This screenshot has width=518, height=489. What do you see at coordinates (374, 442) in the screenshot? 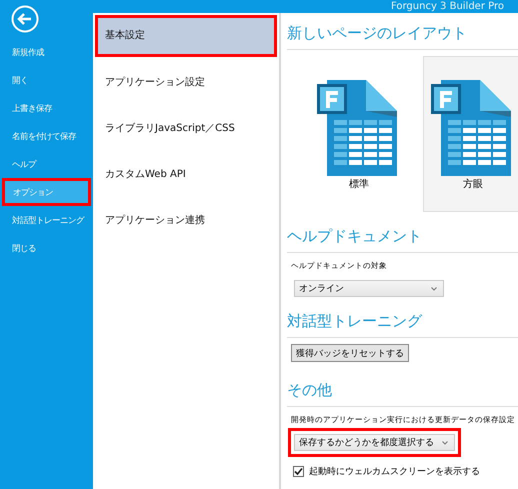
I see `dropdown-field: 保存するかどうかを都度選択する` at bounding box center [374, 442].